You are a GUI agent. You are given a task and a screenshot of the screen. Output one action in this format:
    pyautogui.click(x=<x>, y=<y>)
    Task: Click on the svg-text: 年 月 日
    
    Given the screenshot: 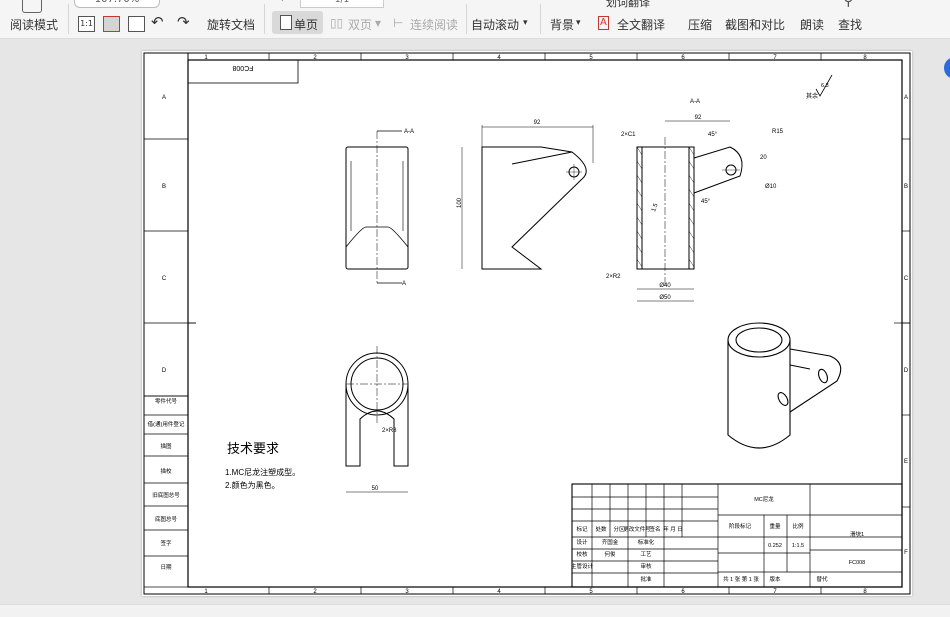 What is the action you would take?
    pyautogui.click(x=673, y=529)
    